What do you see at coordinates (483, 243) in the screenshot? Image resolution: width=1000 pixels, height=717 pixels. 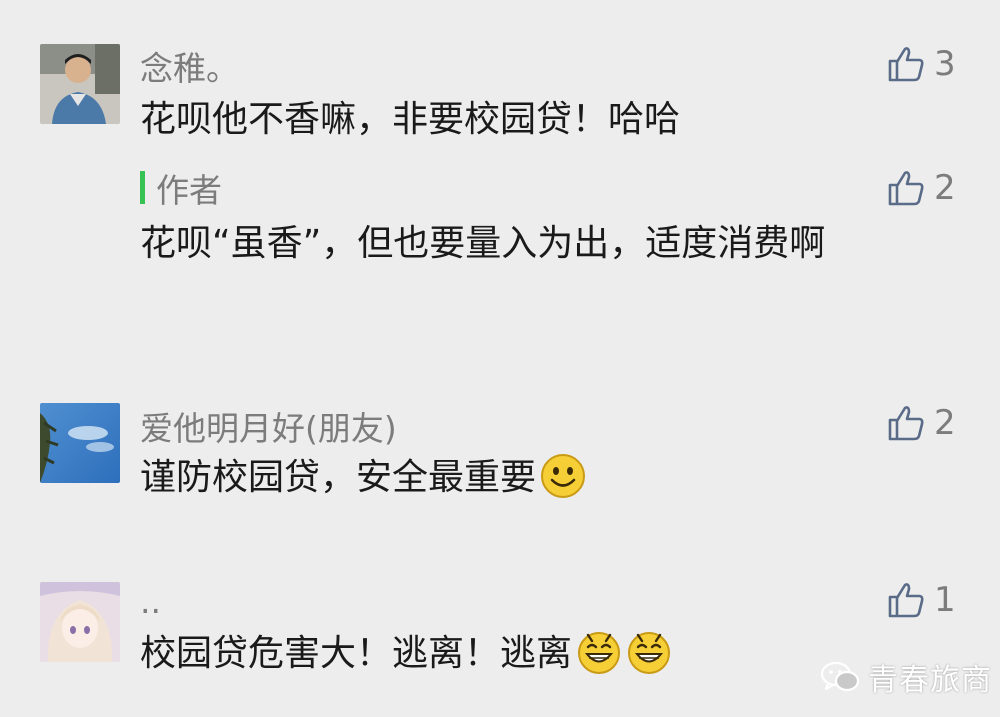 I see `reply-text: 花呗“虽香”，但也要量入为出，适度消费啊` at bounding box center [483, 243].